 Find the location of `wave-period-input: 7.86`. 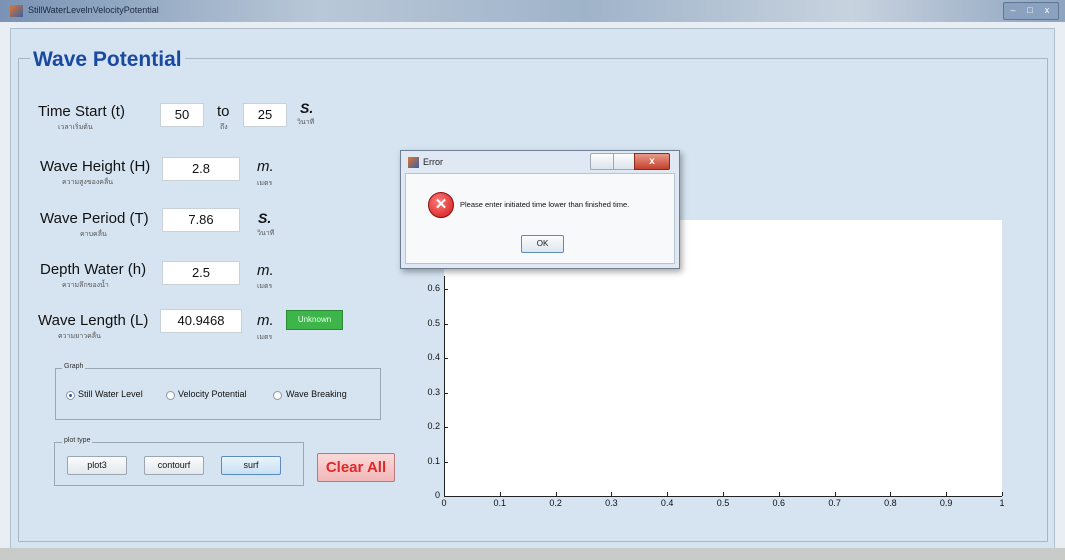

wave-period-input: 7.86 is located at coordinates (201, 220).